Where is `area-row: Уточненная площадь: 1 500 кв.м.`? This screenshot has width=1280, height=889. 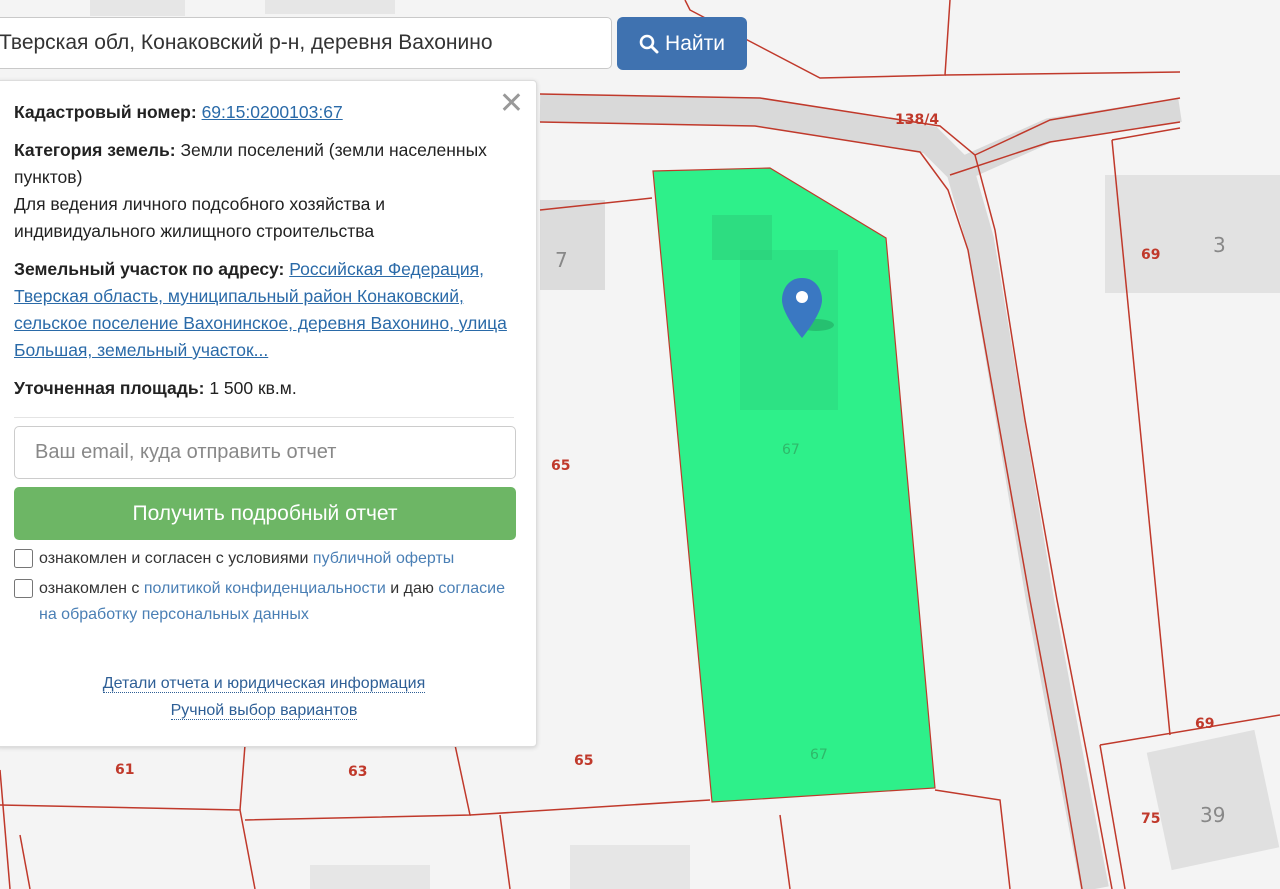 area-row: Уточненная площадь: 1 500 кв.м. is located at coordinates (264, 388).